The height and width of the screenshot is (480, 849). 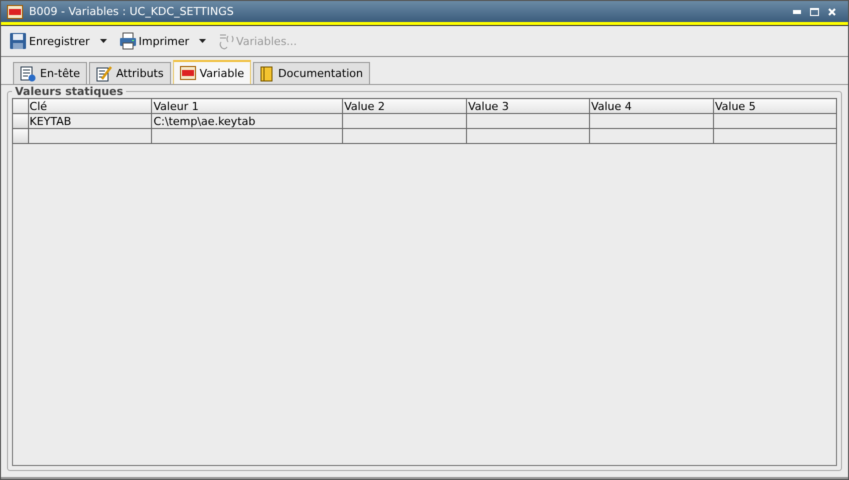 I want to click on tab: Variable, so click(x=212, y=72).